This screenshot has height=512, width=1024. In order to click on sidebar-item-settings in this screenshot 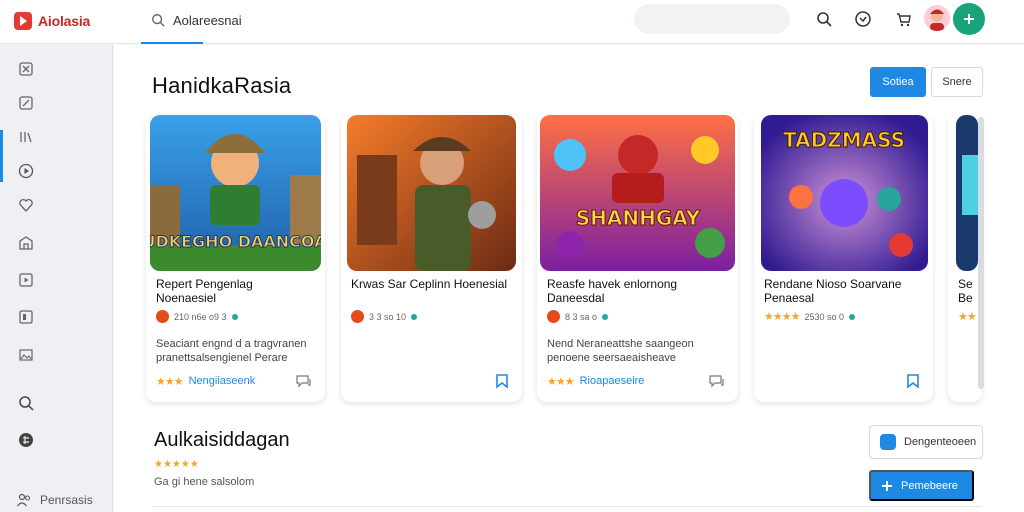, I will do `click(26, 440)`.